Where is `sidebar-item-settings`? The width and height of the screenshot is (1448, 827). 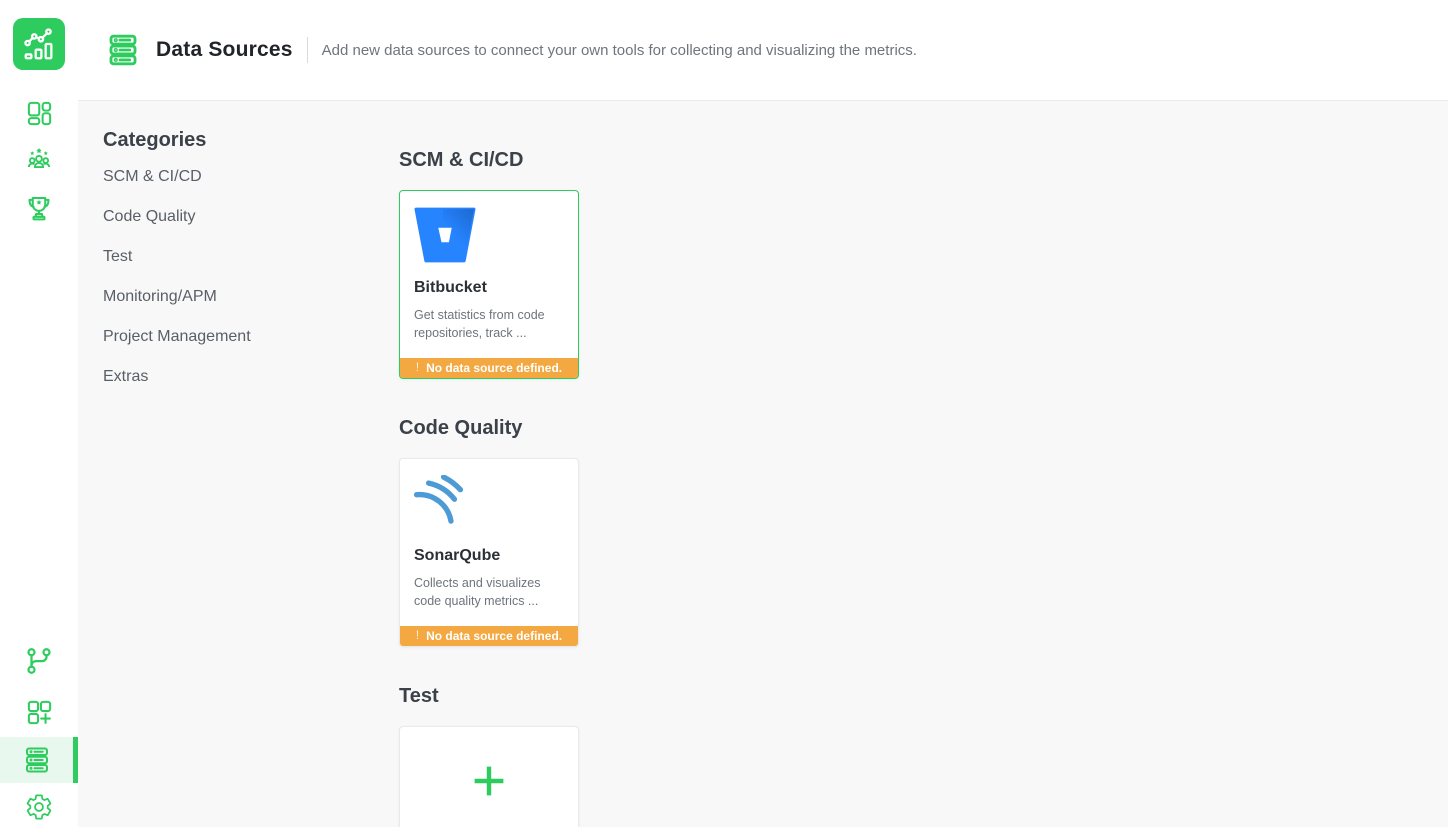 sidebar-item-settings is located at coordinates (39, 805).